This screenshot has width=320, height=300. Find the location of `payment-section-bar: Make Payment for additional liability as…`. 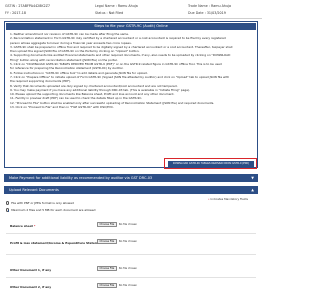

payment-section-bar: Make Payment for additional liability as… is located at coordinates (131, 178).